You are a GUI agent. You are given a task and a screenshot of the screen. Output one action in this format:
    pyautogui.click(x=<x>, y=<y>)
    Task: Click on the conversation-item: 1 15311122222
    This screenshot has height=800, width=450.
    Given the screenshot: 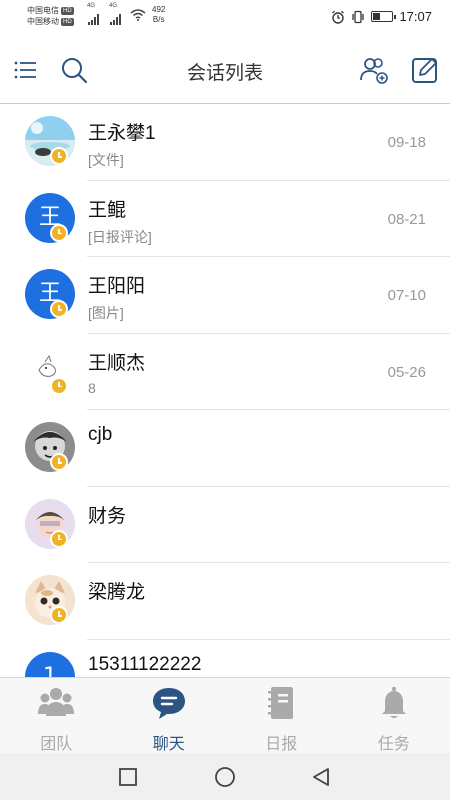 What is the action you would take?
    pyautogui.click(x=225, y=658)
    